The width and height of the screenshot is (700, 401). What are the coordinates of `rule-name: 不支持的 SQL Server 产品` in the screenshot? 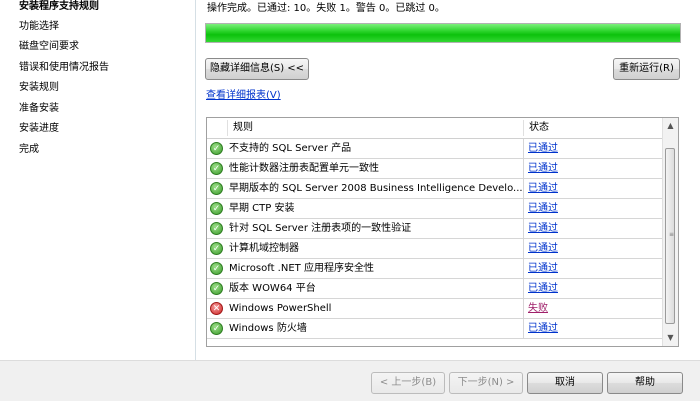 It's located at (290, 148).